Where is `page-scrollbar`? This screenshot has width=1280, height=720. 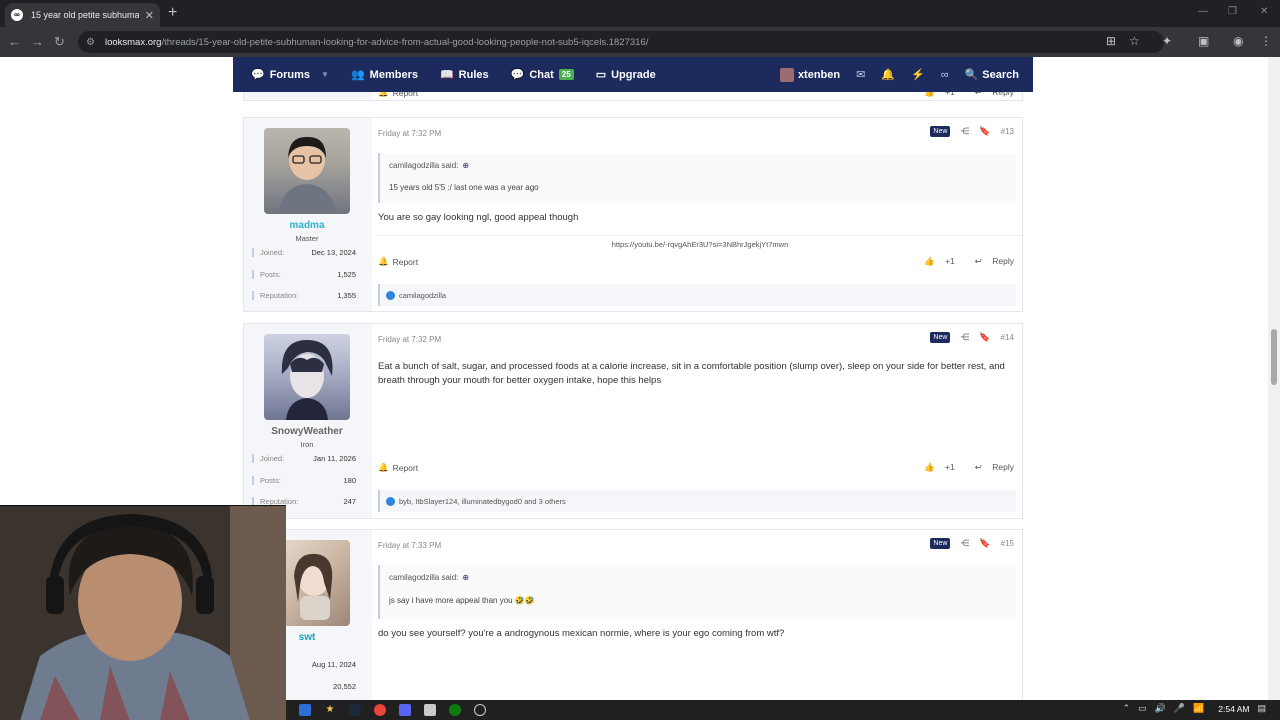 page-scrollbar is located at coordinates (1274, 378).